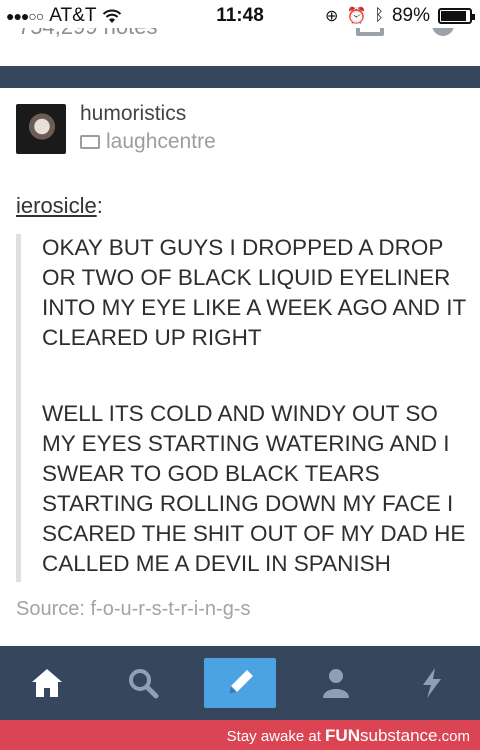  I want to click on brand-domain: .com, so click(453, 736).